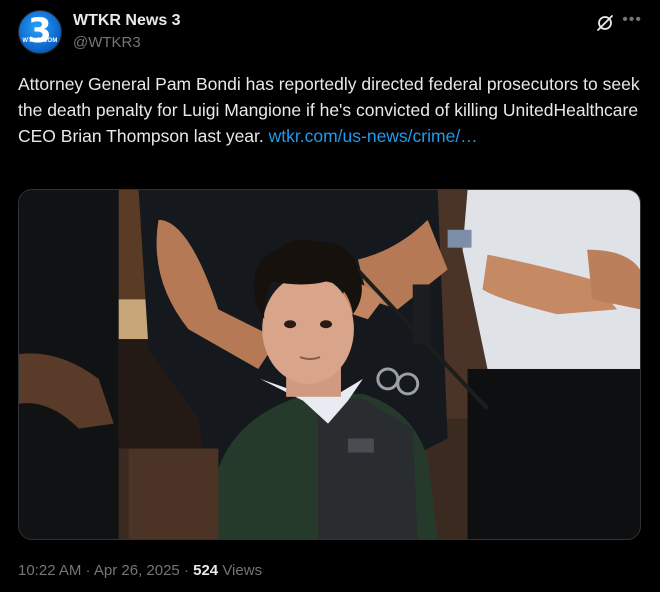 The image size is (660, 592). I want to click on avatar-number: 3, so click(40, 31).